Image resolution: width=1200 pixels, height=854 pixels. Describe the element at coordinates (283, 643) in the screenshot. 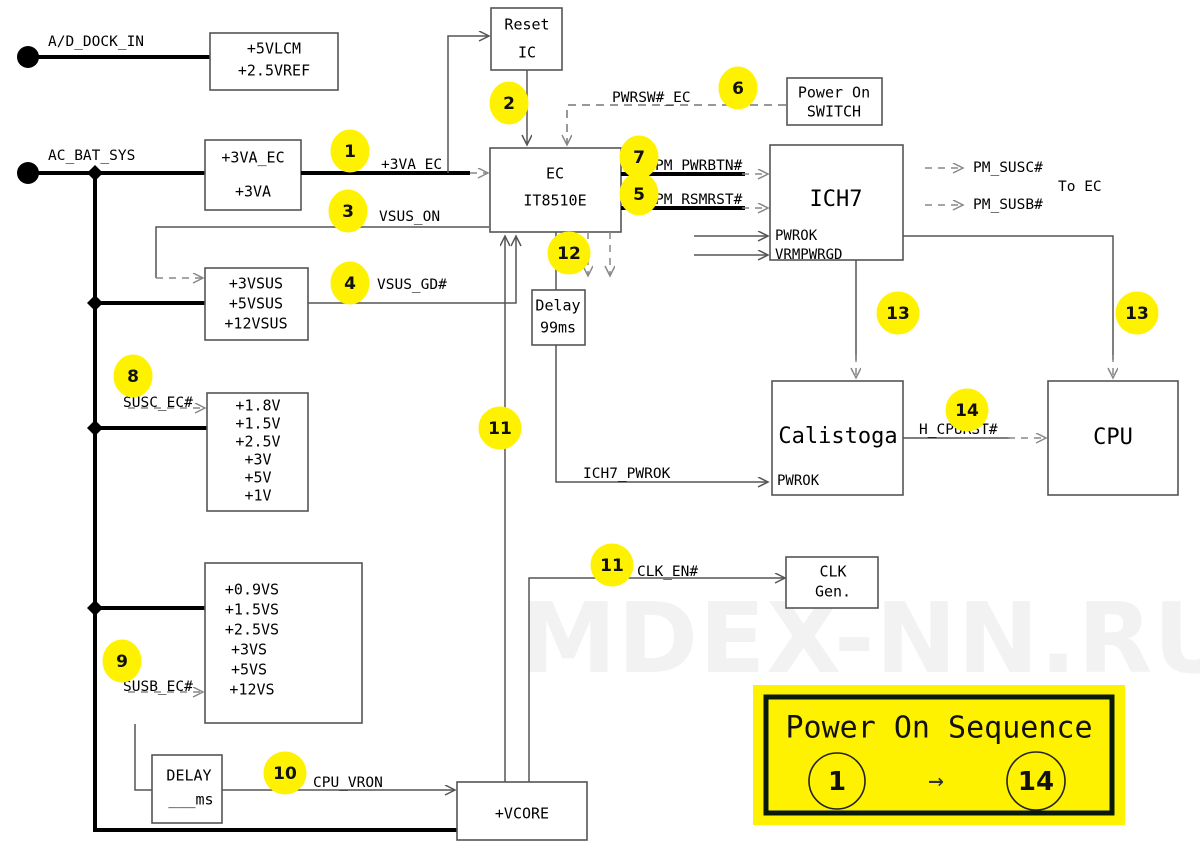

I see `block-vs-rails: +0.9VS +1.5VS +2.5VS +3VS +5VS +12VS` at that location.